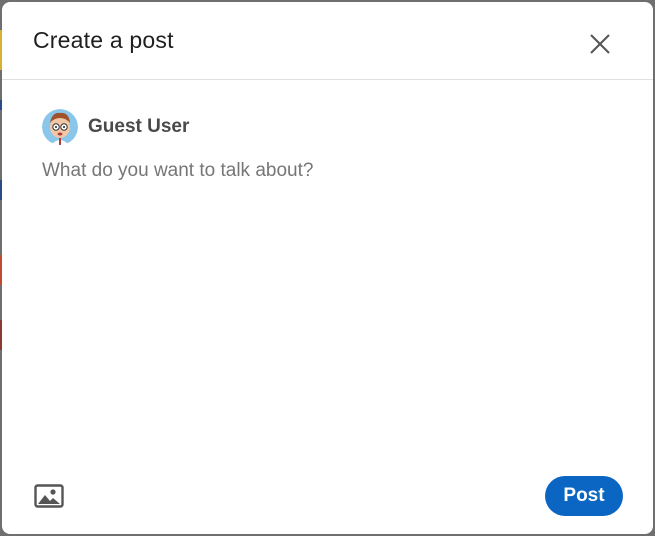 This screenshot has height=536, width=655. I want to click on image-icon, so click(49, 496).